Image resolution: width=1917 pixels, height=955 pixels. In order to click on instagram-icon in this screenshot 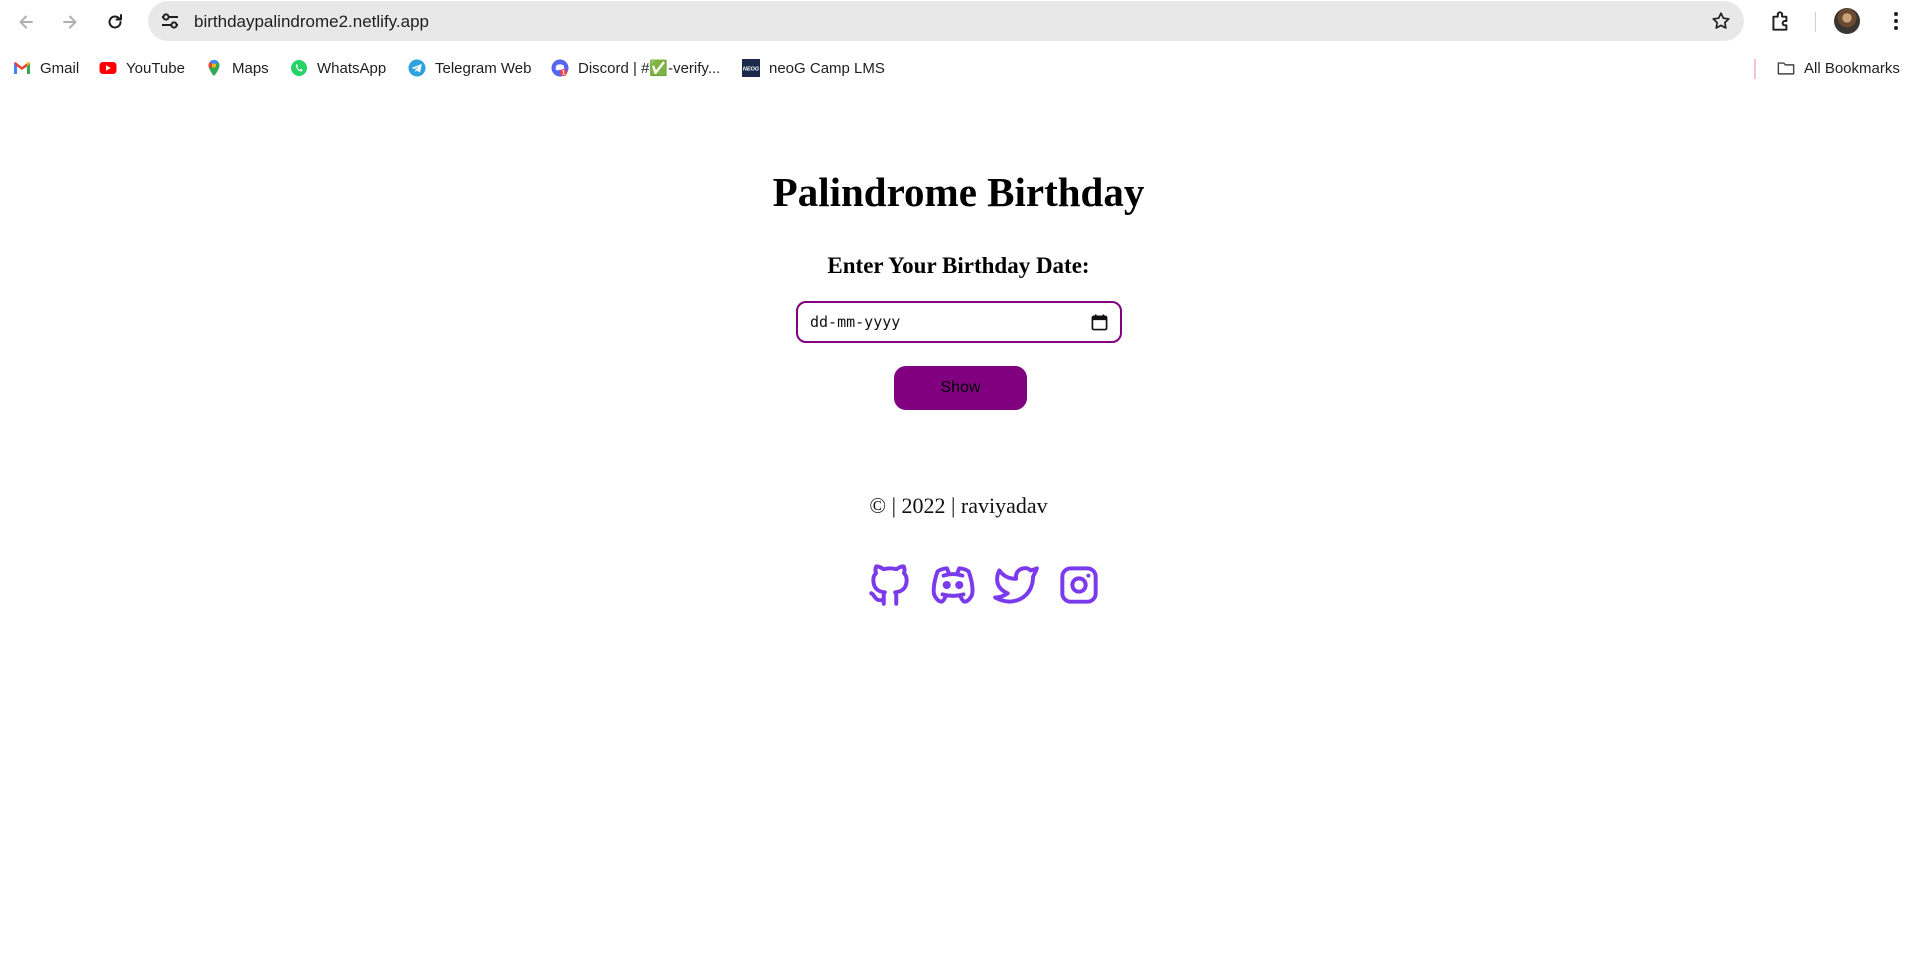, I will do `click(1079, 585)`.